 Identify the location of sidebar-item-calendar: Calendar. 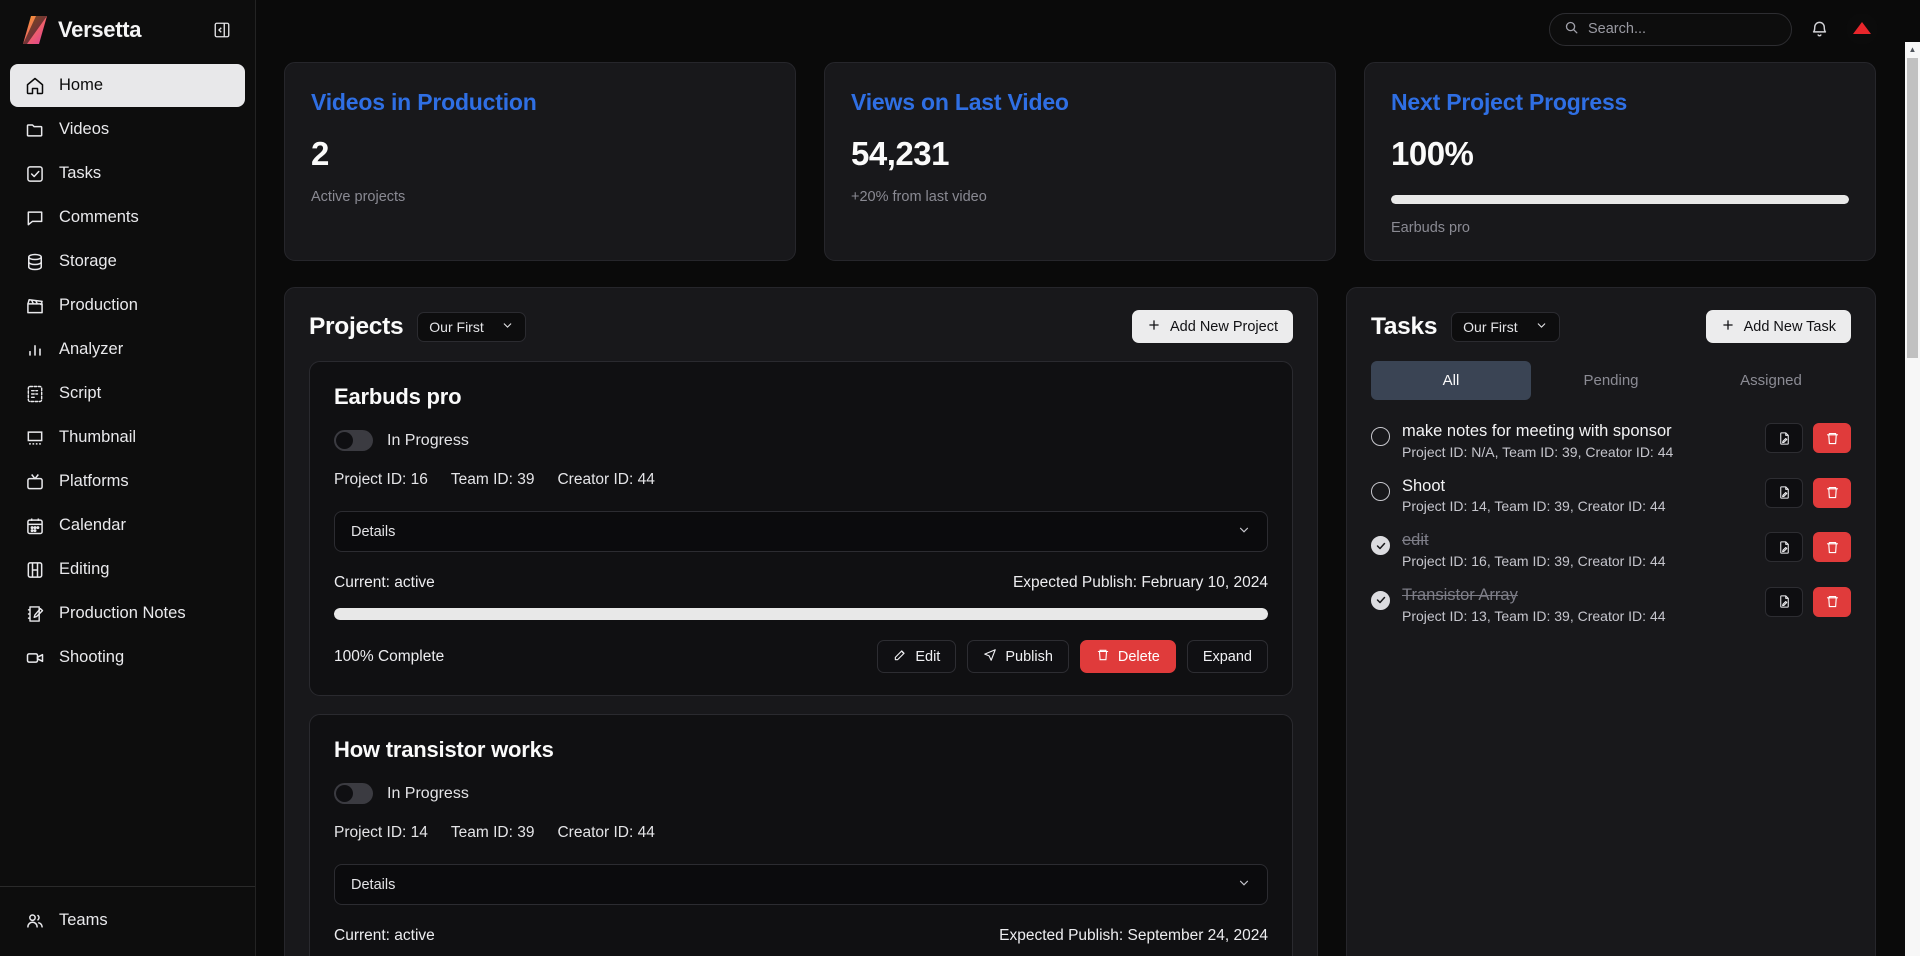
(127, 525).